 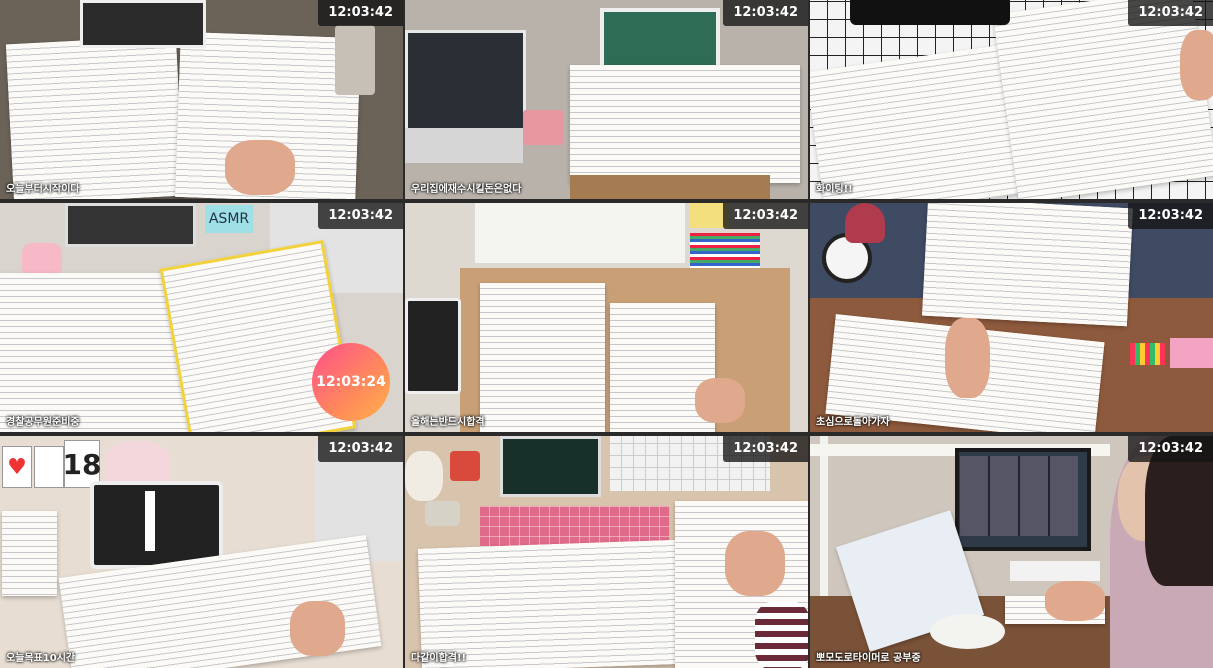 What do you see at coordinates (433, 346) in the screenshot?
I see `phone` at bounding box center [433, 346].